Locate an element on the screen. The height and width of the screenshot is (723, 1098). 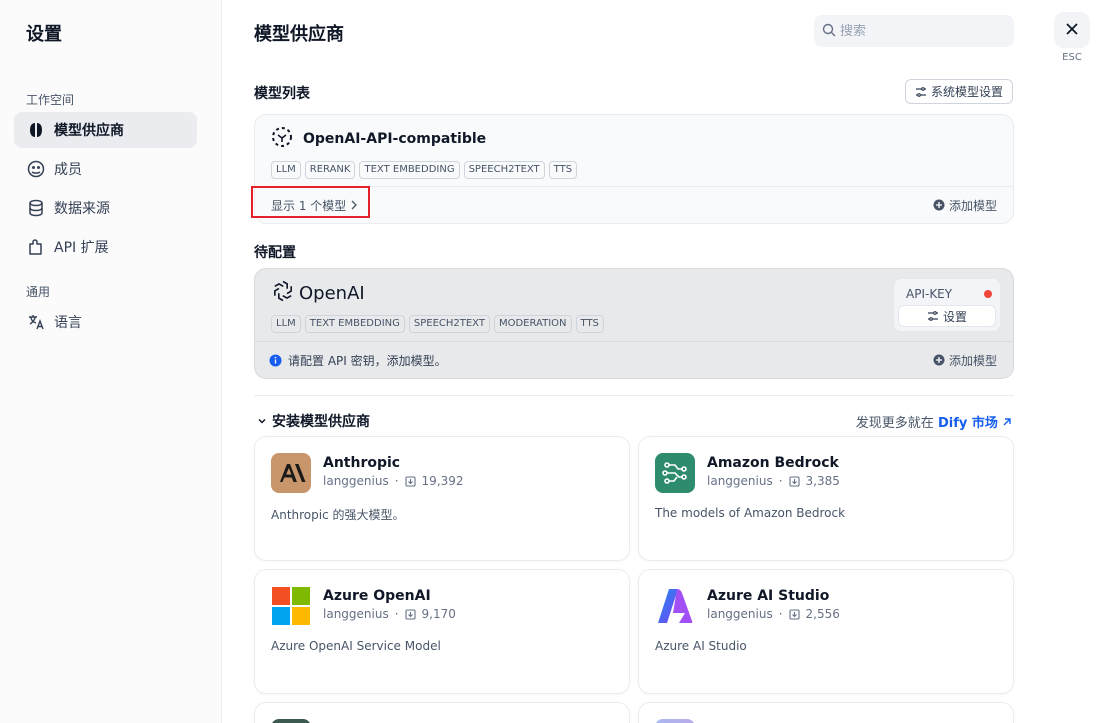
sidebar-item-label: 数据来源 is located at coordinates (82, 209).